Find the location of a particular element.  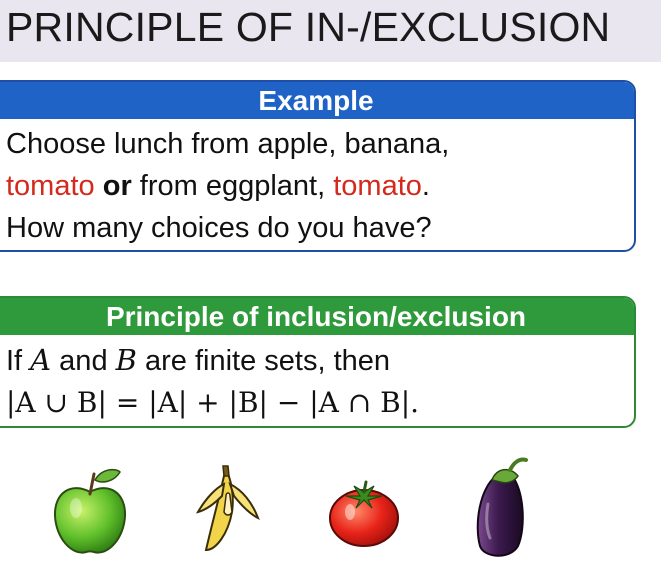

highlight-tomato: tomato is located at coordinates (50, 186).